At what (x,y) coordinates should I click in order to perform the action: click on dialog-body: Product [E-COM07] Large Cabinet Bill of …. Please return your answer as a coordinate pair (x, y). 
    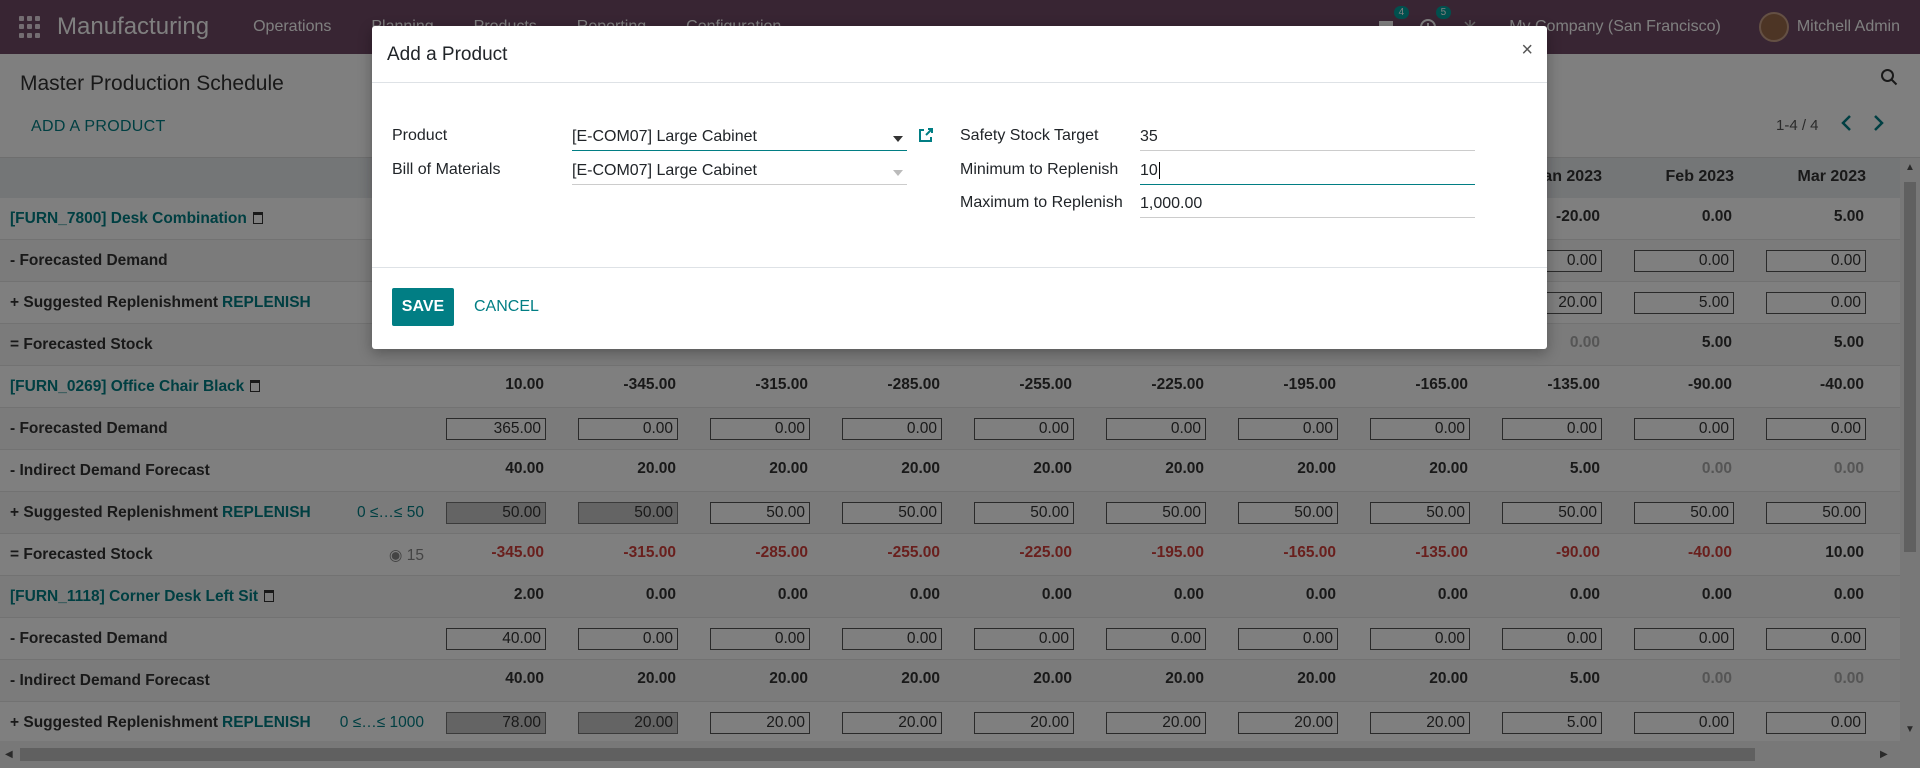
    Looking at the image, I should click on (959, 175).